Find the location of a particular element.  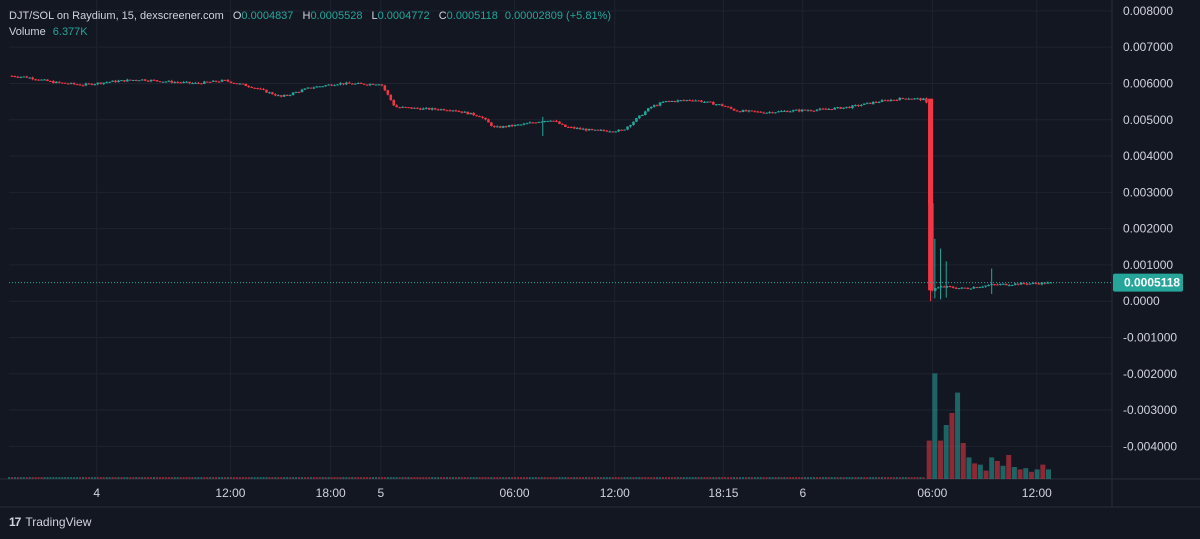

tradingview-branding: 17 TradingView is located at coordinates (50, 522).